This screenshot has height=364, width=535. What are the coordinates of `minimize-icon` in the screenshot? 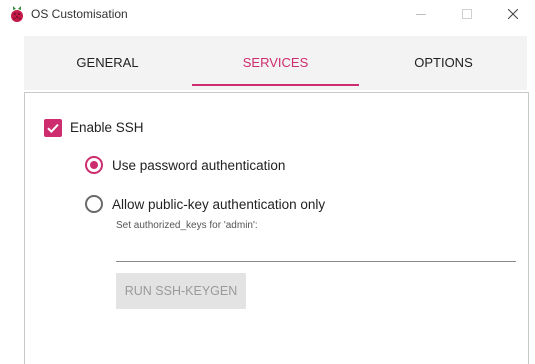 It's located at (421, 14).